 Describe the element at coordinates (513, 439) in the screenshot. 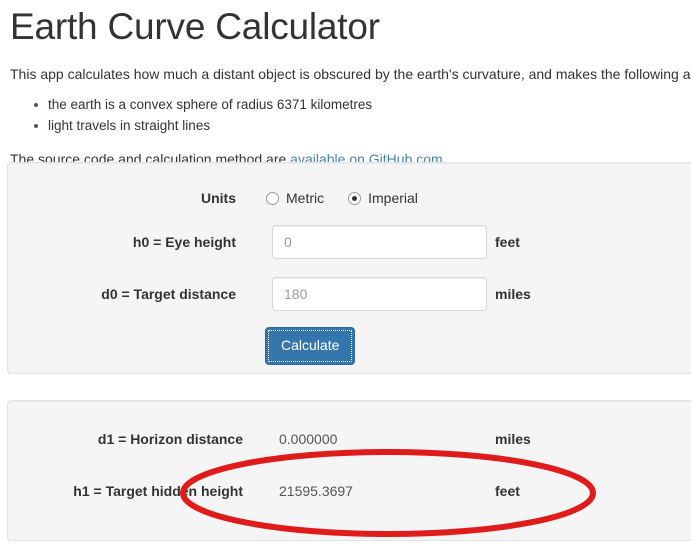

I see `horizon-distance-unit: miles` at that location.